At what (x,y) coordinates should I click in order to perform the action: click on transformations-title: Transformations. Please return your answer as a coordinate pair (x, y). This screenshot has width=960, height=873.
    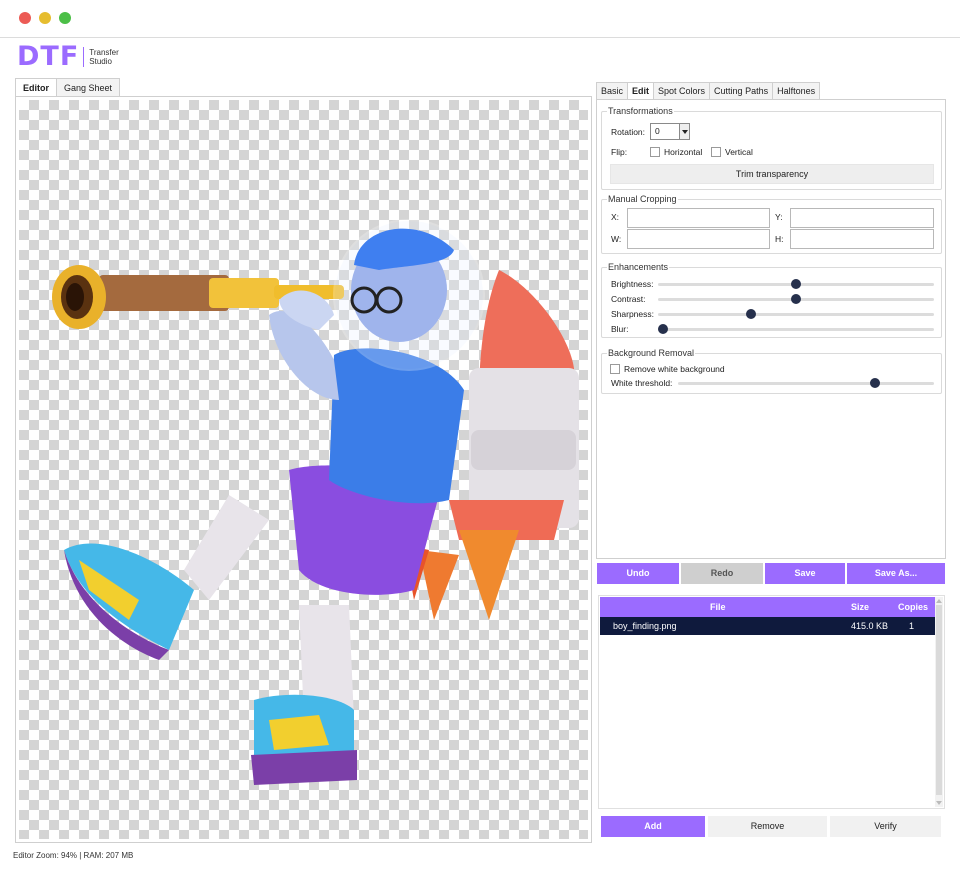
    Looking at the image, I should click on (640, 111).